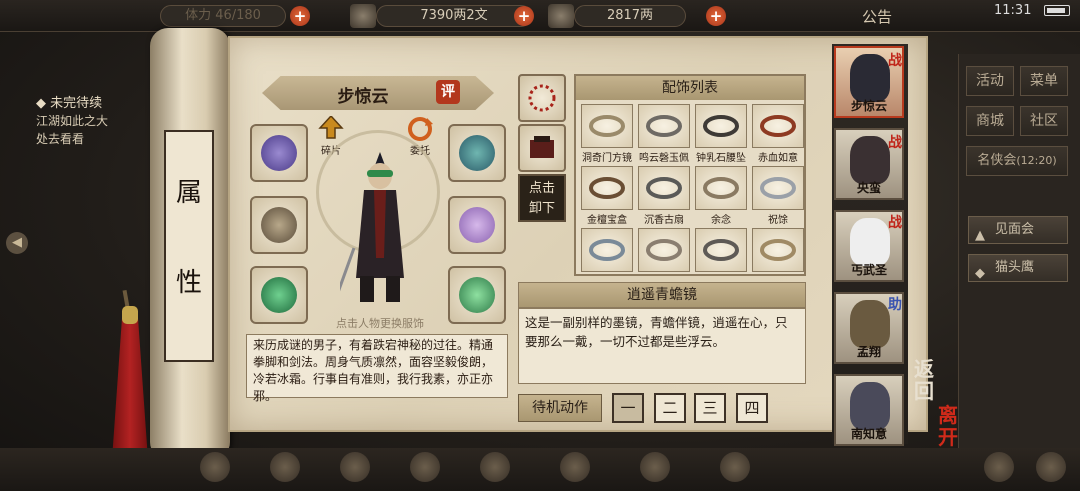  I want to click on accessory-name: 逍遥青蟾镜, so click(662, 295).